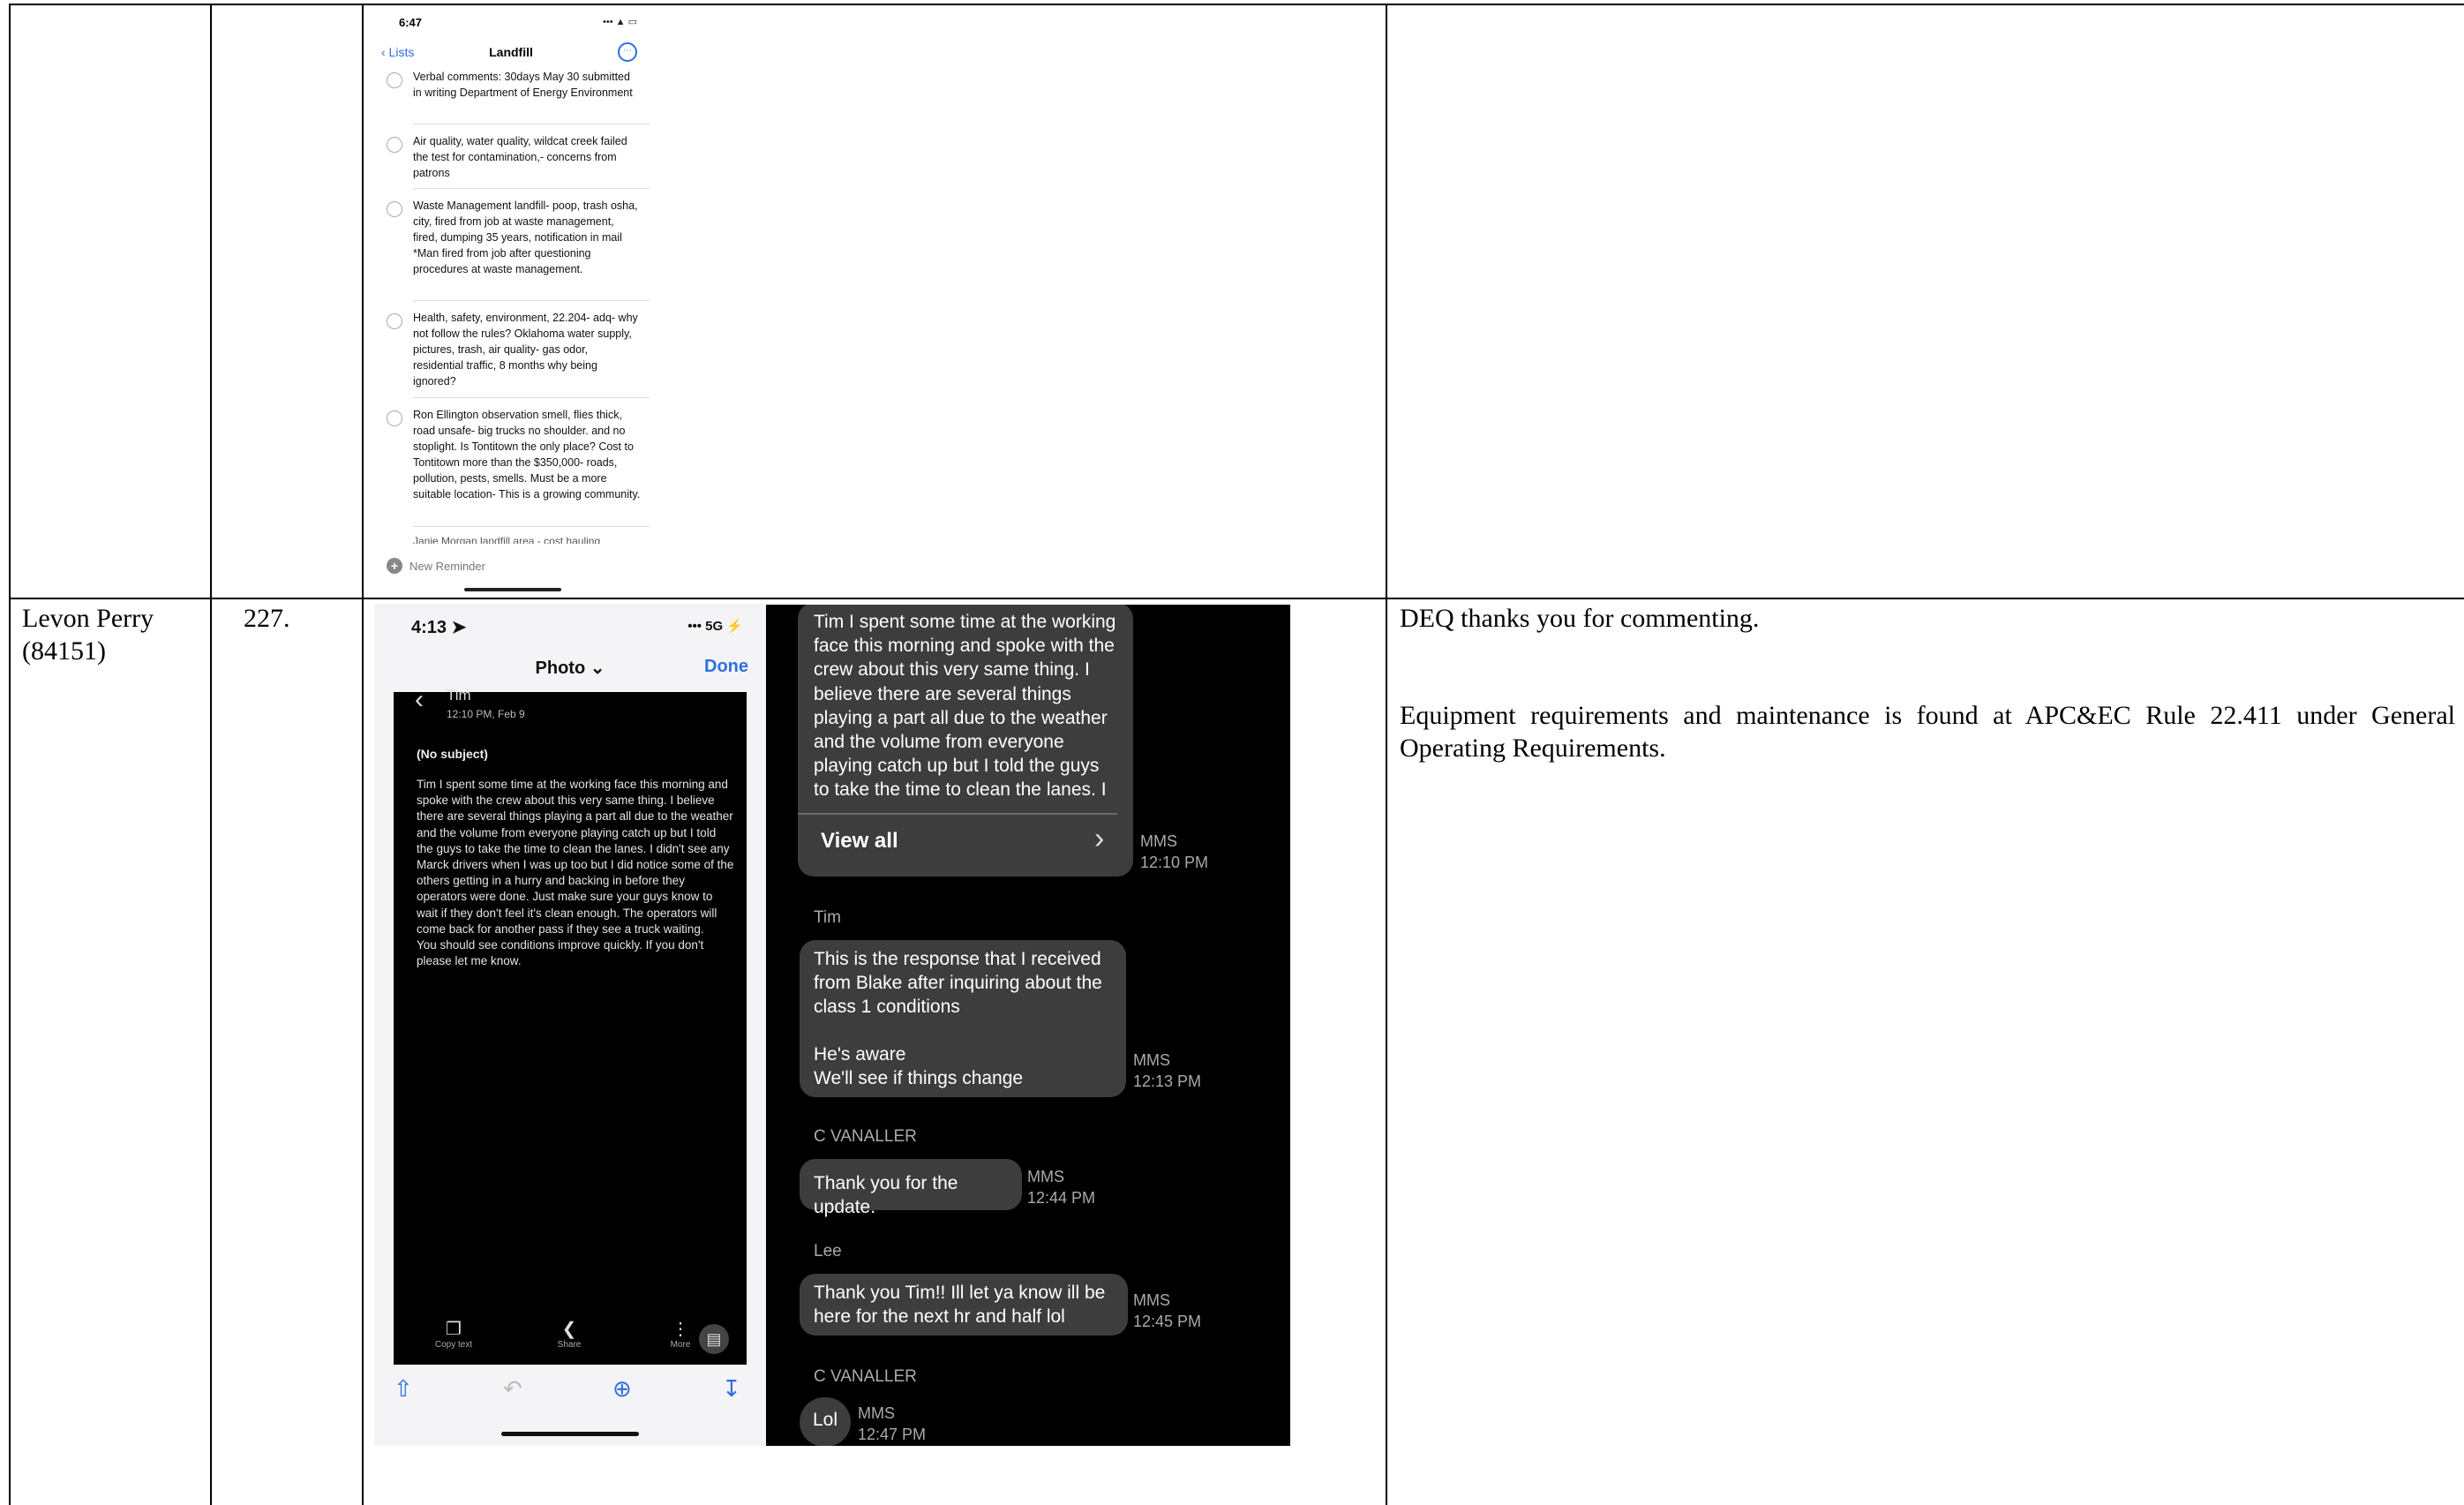 This screenshot has width=2464, height=1505. Describe the element at coordinates (486, 714) in the screenshot. I see `email-time: 12:10 PM, Feb 9` at that location.